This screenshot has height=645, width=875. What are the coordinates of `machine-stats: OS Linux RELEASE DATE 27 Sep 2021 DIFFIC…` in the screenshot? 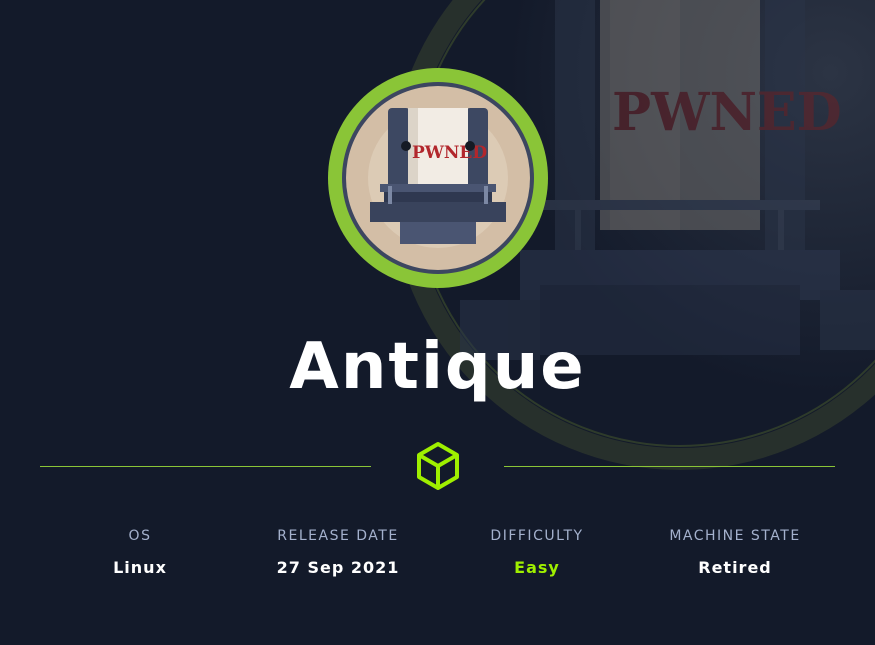 It's located at (437, 558).